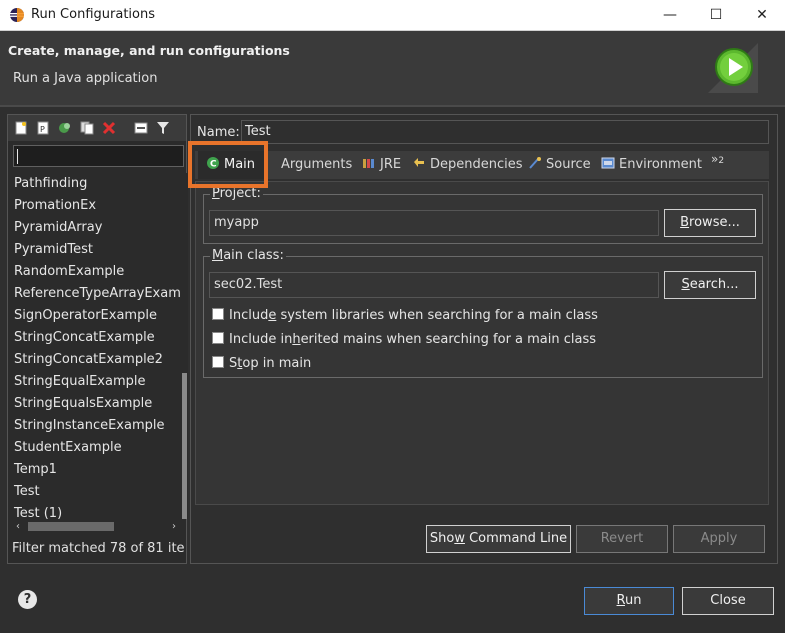  Describe the element at coordinates (670, 15) in the screenshot. I see `minimize-button: —` at that location.